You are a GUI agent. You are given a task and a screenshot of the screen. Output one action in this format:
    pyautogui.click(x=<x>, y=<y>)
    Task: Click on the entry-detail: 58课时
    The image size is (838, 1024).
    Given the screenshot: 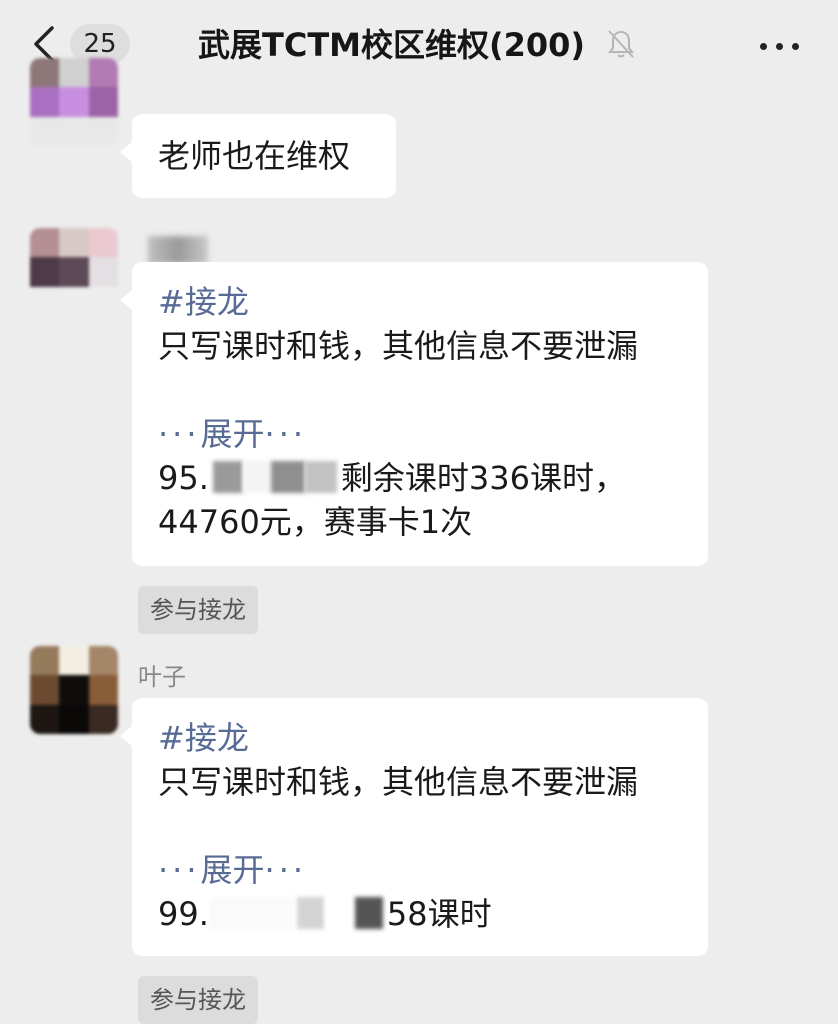 What is the action you would take?
    pyautogui.click(x=439, y=914)
    